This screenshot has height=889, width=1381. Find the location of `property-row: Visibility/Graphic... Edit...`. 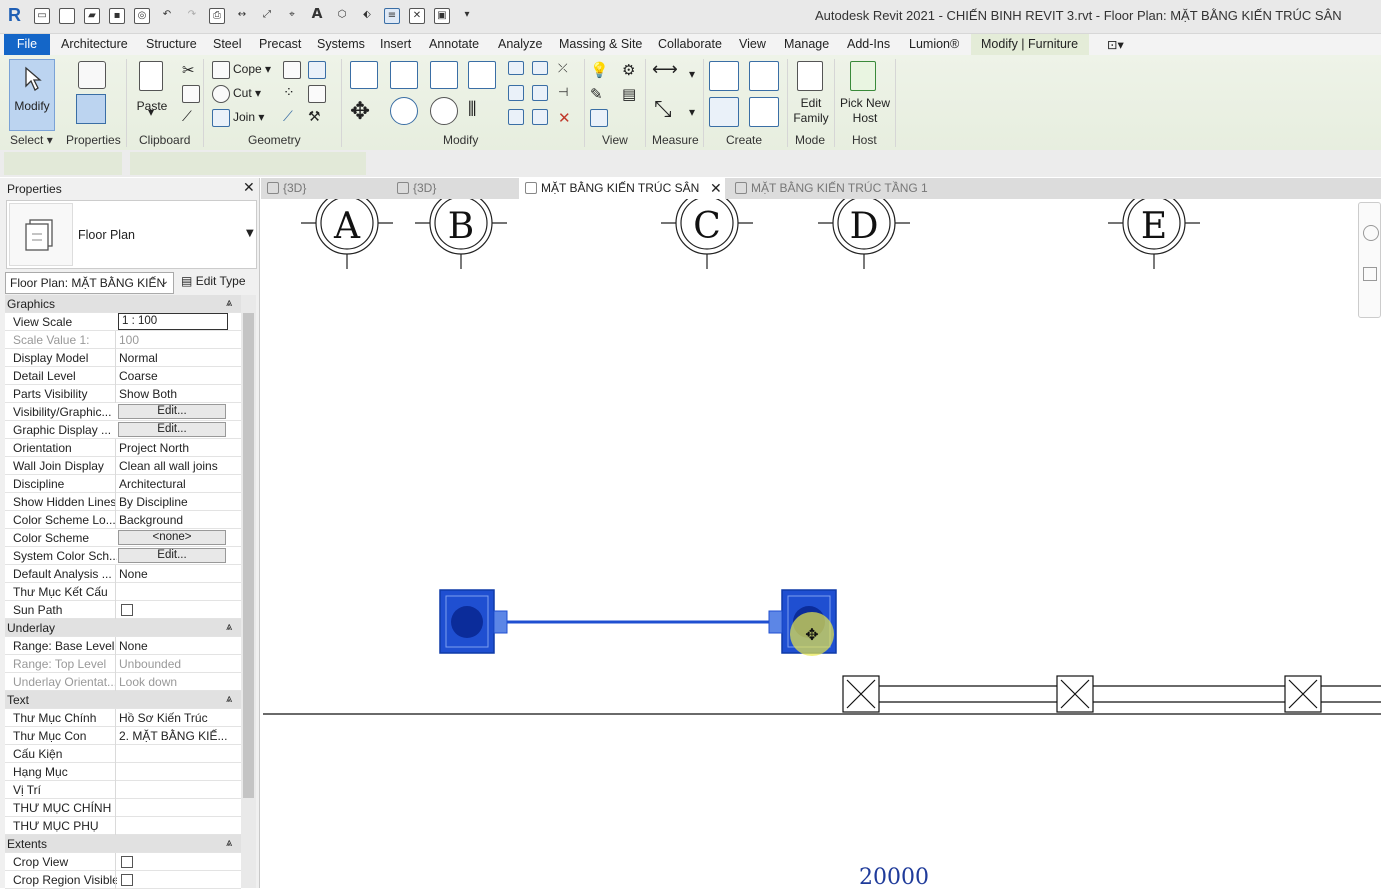

property-row: Visibility/Graphic... Edit... is located at coordinates (123, 412).